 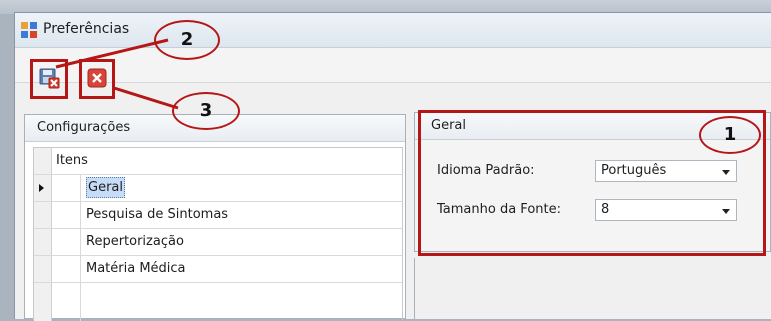 What do you see at coordinates (117, 74) in the screenshot?
I see `callout-lines` at bounding box center [117, 74].